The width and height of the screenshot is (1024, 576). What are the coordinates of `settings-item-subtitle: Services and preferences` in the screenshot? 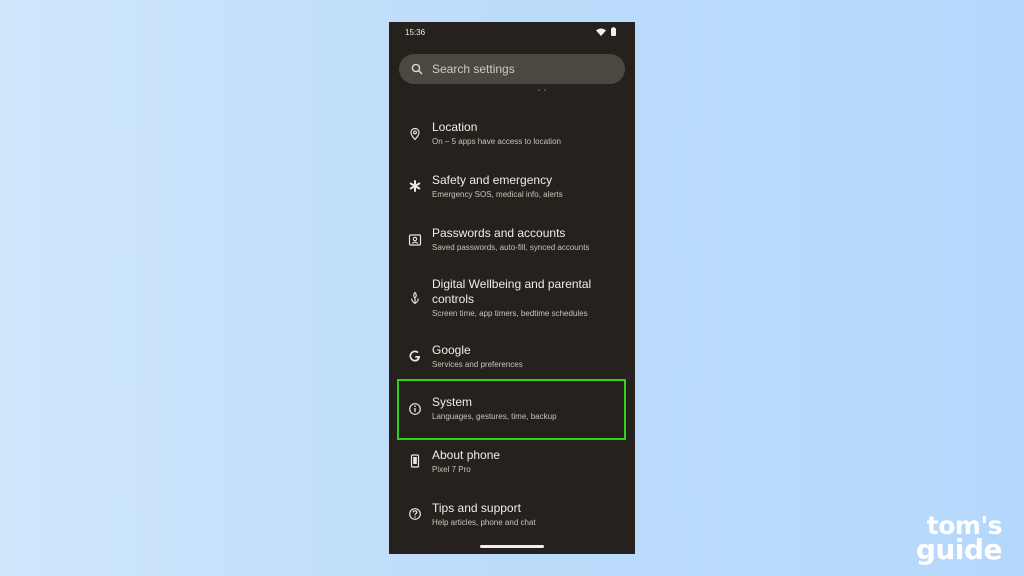 It's located at (477, 364).